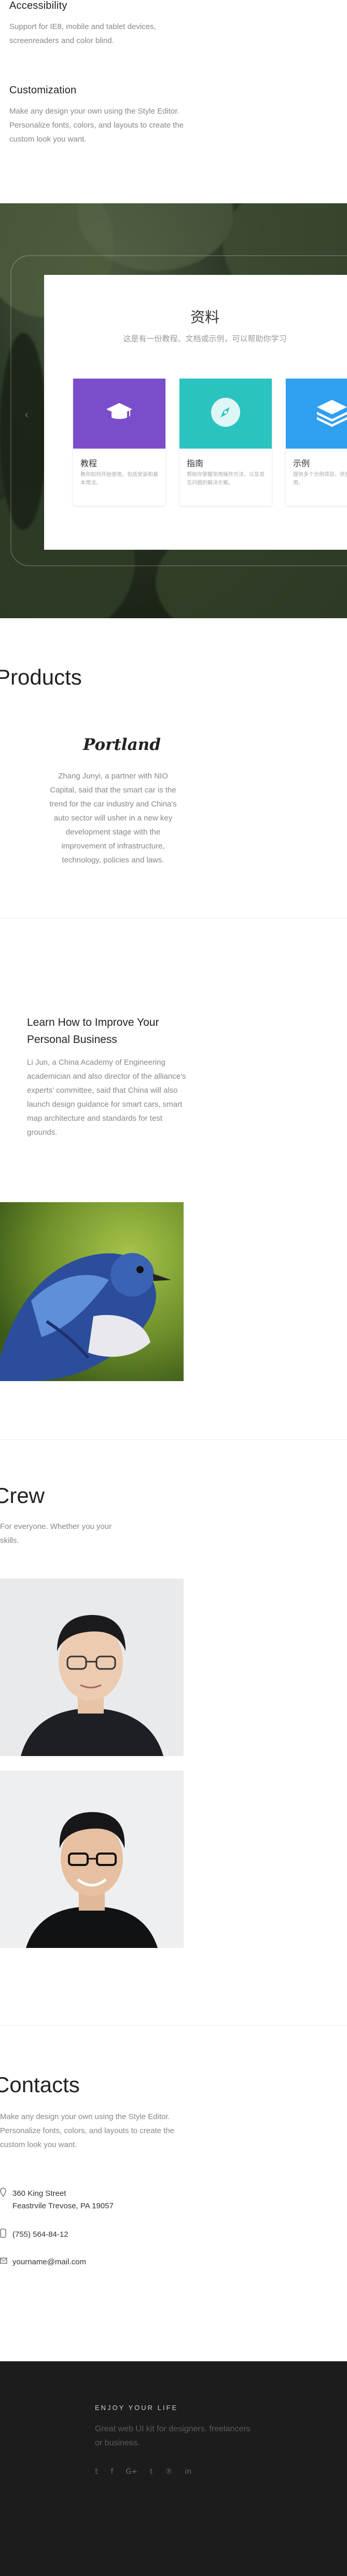  Describe the element at coordinates (97, 2472) in the screenshot. I see `twitter-icon: 𝕥` at that location.